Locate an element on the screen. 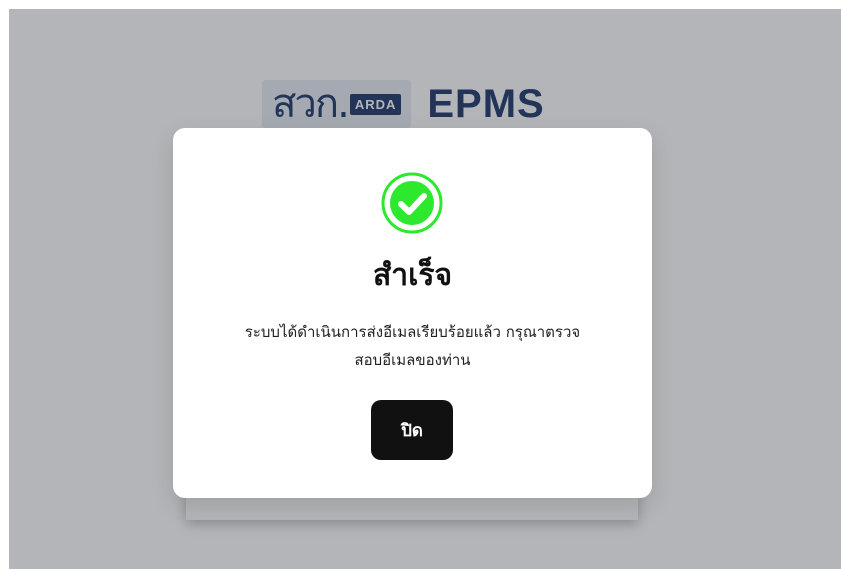 This screenshot has width=841, height=569. dialog-title: สำเร็จ is located at coordinates (412, 275).